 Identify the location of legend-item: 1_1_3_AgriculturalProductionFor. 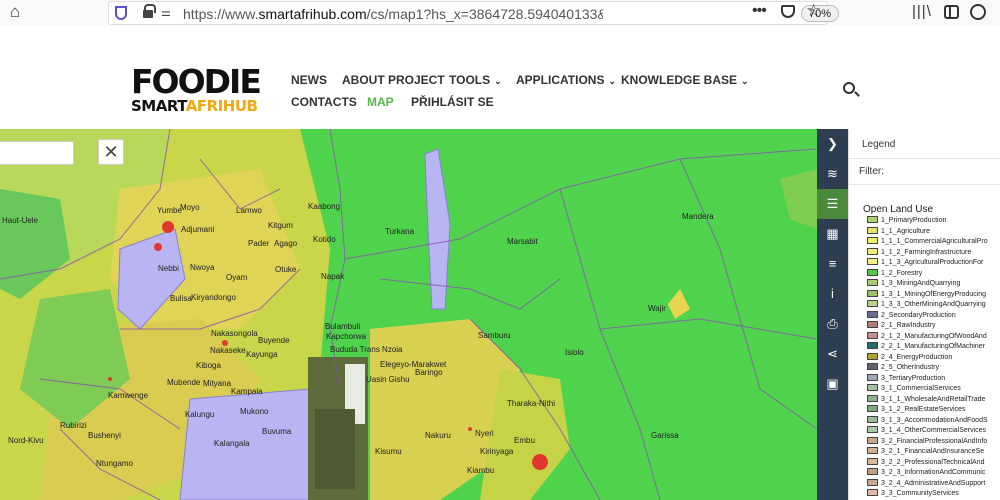
(925, 263).